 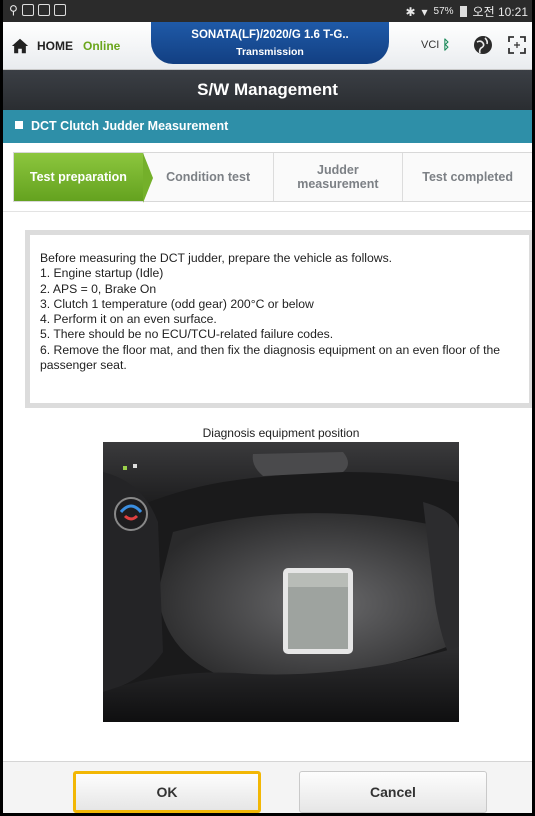 I want to click on system-indicators: ✱ ▾ 57% 오전 10:21, so click(x=466, y=11).